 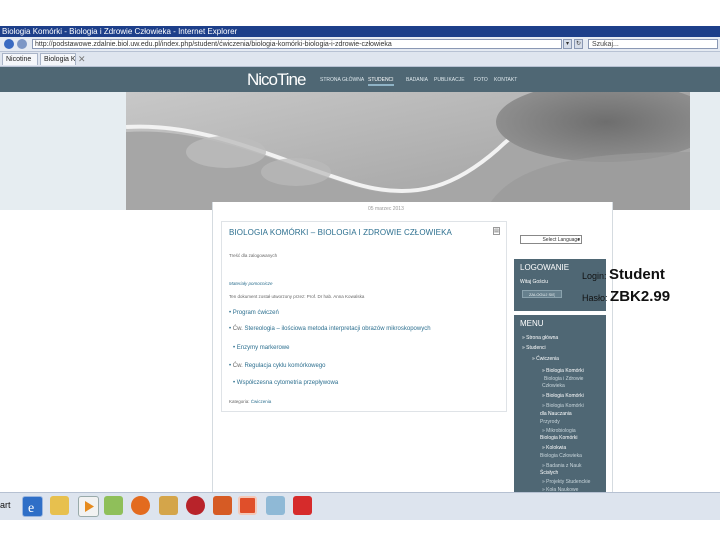 What do you see at coordinates (567, 44) in the screenshot?
I see `address-dropdown-icon: ▾` at bounding box center [567, 44].